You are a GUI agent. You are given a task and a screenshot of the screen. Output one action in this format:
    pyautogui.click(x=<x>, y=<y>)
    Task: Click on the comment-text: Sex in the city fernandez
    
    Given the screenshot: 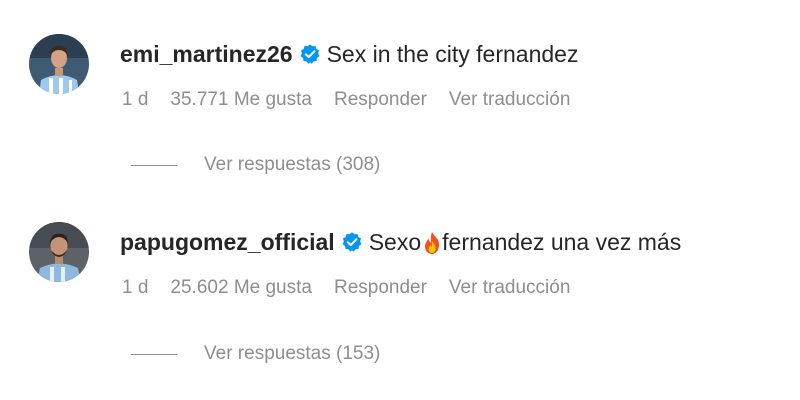 What is the action you would take?
    pyautogui.click(x=452, y=53)
    